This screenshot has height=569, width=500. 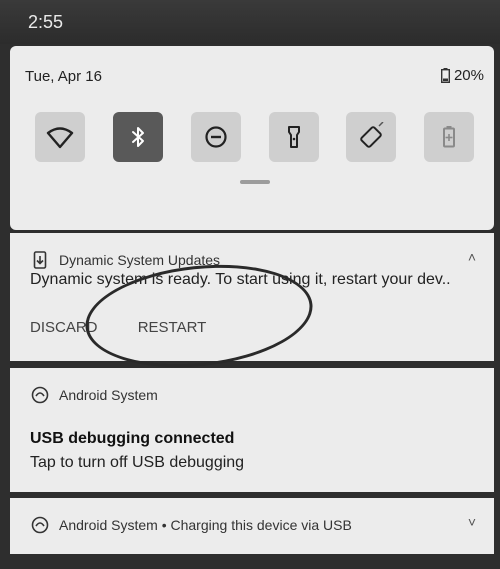 What do you see at coordinates (250, 22) in the screenshot?
I see `status-bar: 2:55` at bounding box center [250, 22].